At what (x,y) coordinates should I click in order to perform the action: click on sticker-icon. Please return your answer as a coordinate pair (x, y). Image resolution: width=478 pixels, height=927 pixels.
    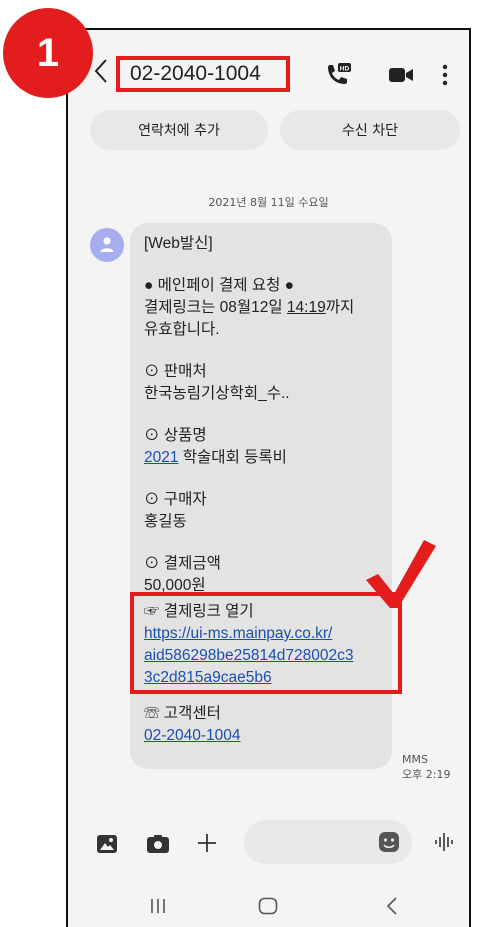
    Looking at the image, I should click on (389, 844).